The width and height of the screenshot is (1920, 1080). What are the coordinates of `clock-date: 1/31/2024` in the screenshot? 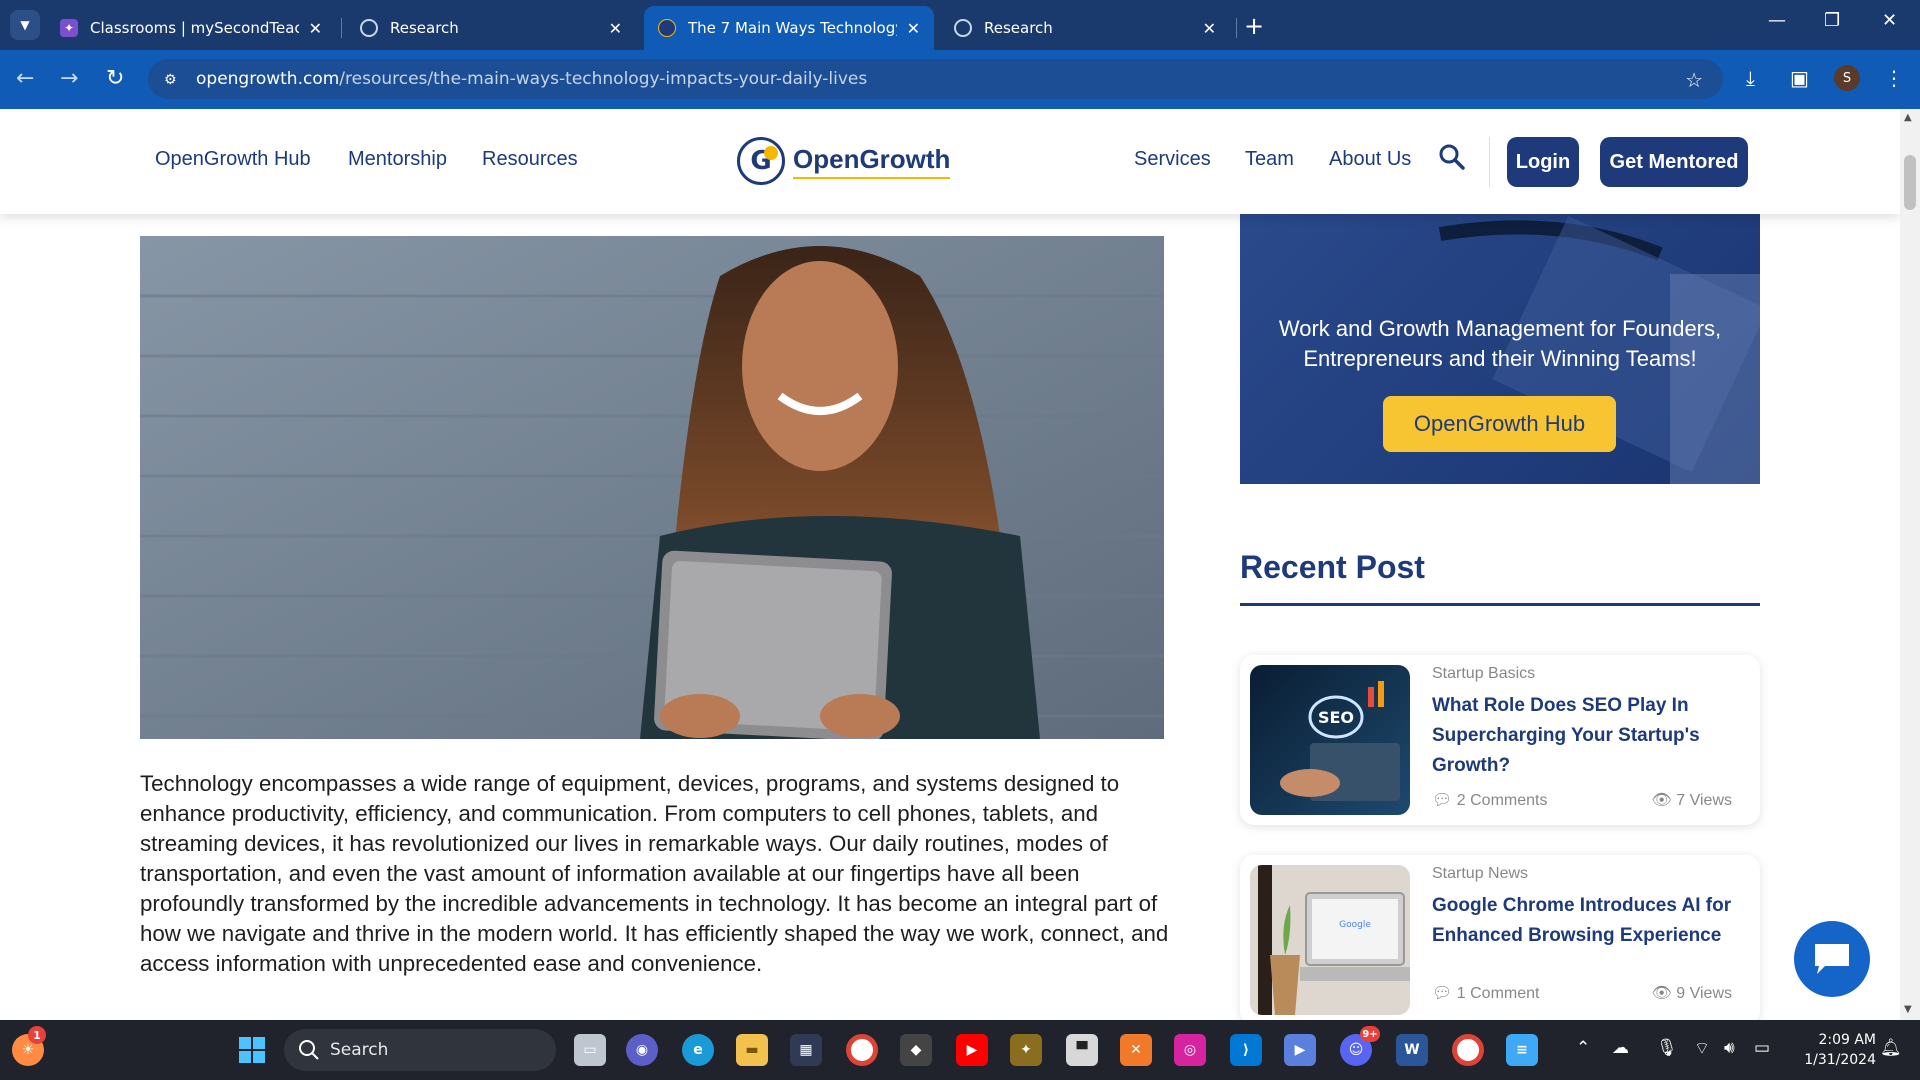 It's located at (1840, 1060).